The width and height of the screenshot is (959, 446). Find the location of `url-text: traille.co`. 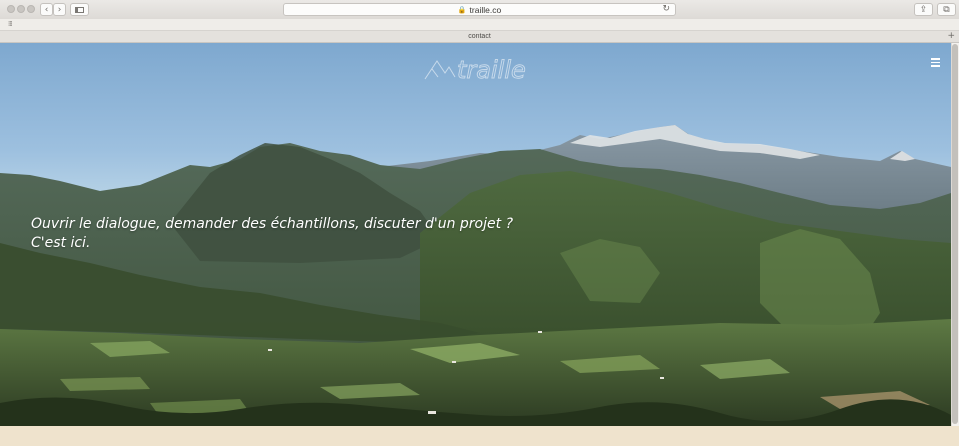

url-text: traille.co is located at coordinates (485, 9).